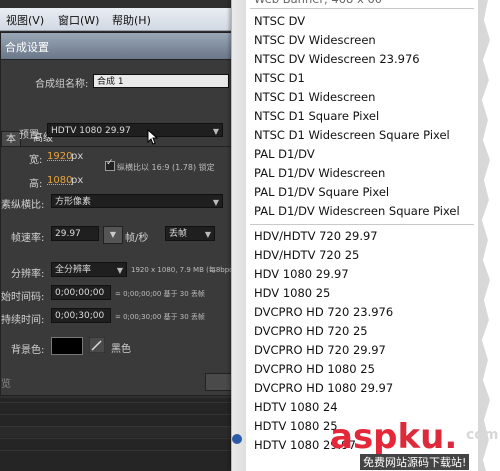 The height and width of the screenshot is (471, 500). What do you see at coordinates (166, 167) in the screenshot?
I see `lock-aspect-label: 纵横比以 16:9 (1.78) 锁定` at bounding box center [166, 167].